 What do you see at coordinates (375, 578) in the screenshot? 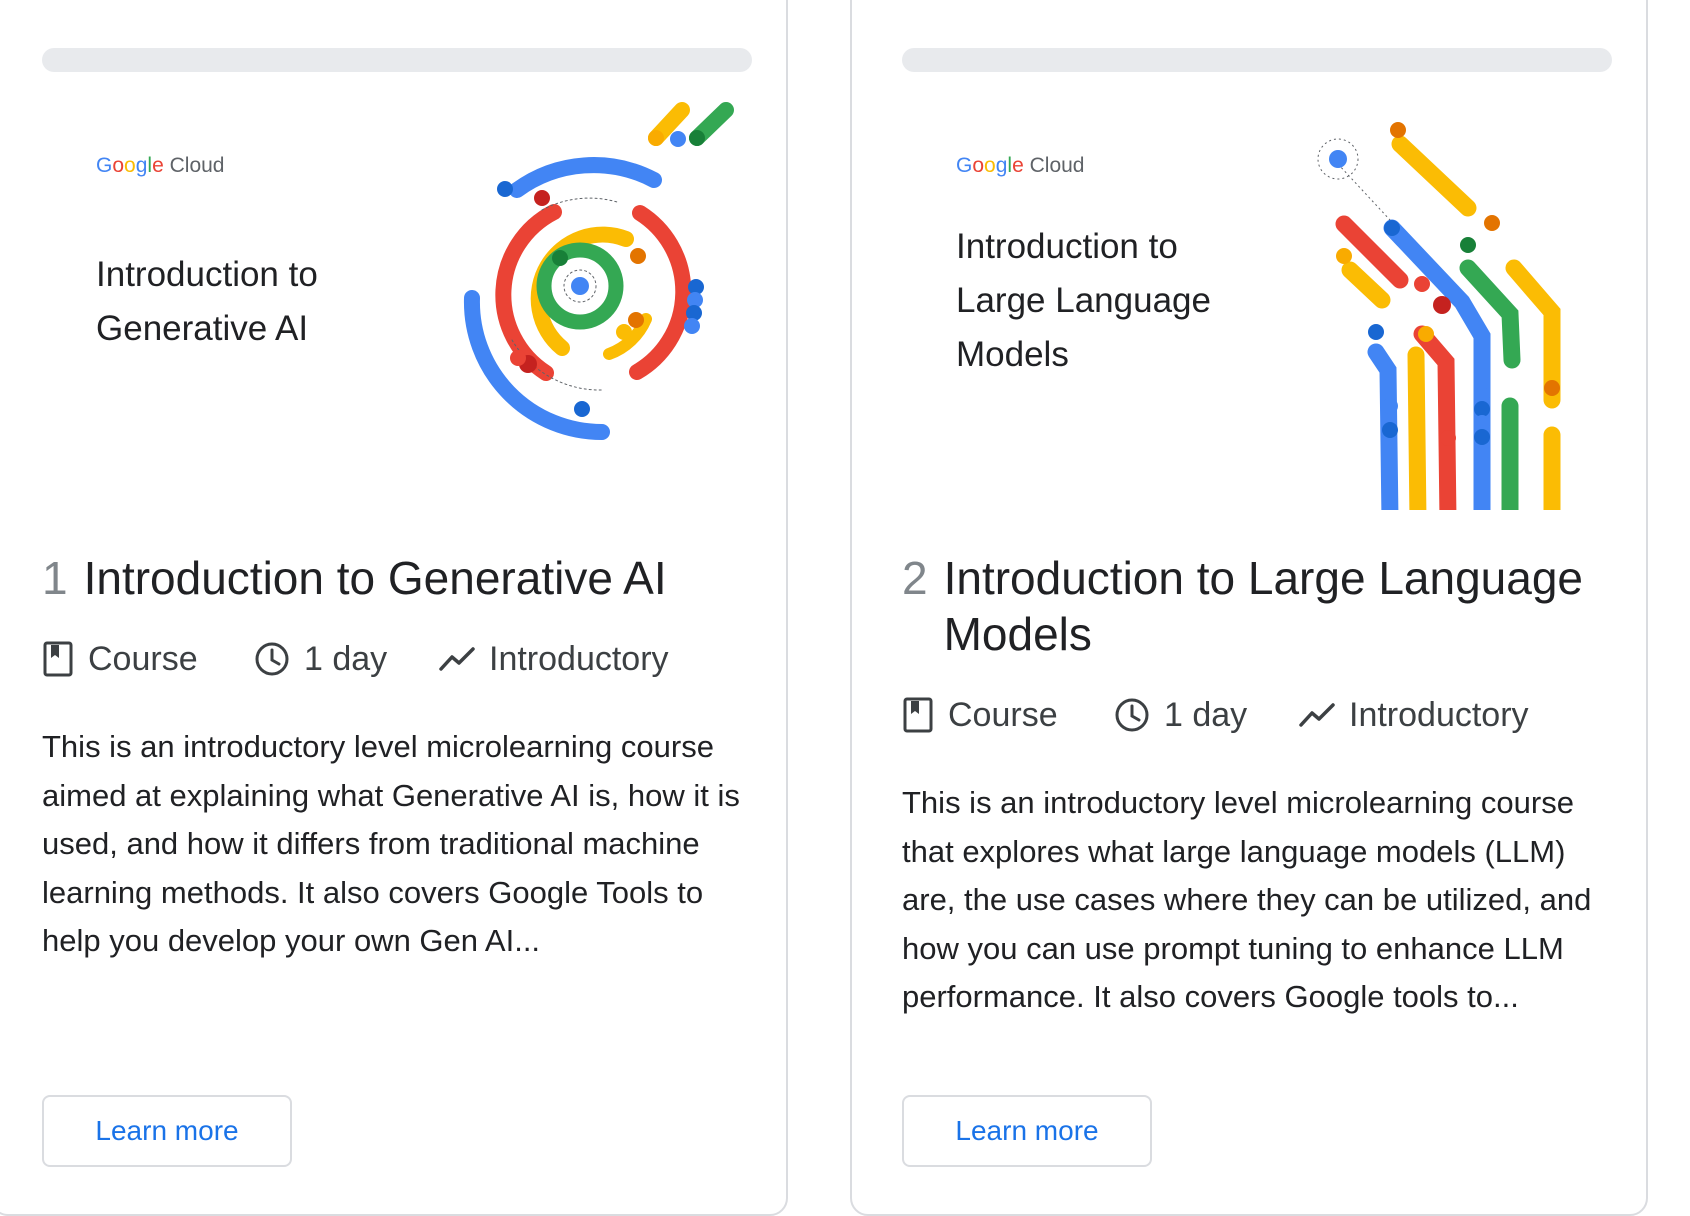
I see `course-title-text: Introduction to Generative AI` at bounding box center [375, 578].